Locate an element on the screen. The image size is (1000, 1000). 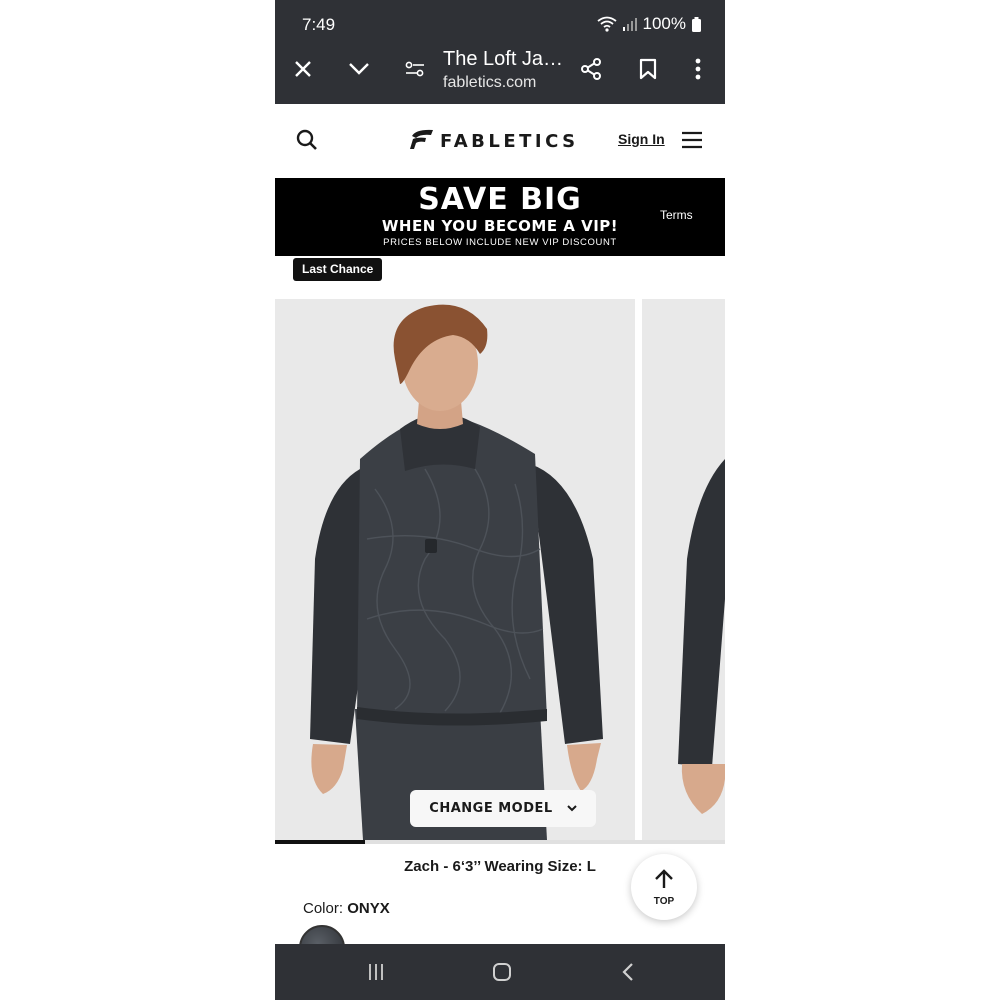
signal-icon is located at coordinates (629, 24).